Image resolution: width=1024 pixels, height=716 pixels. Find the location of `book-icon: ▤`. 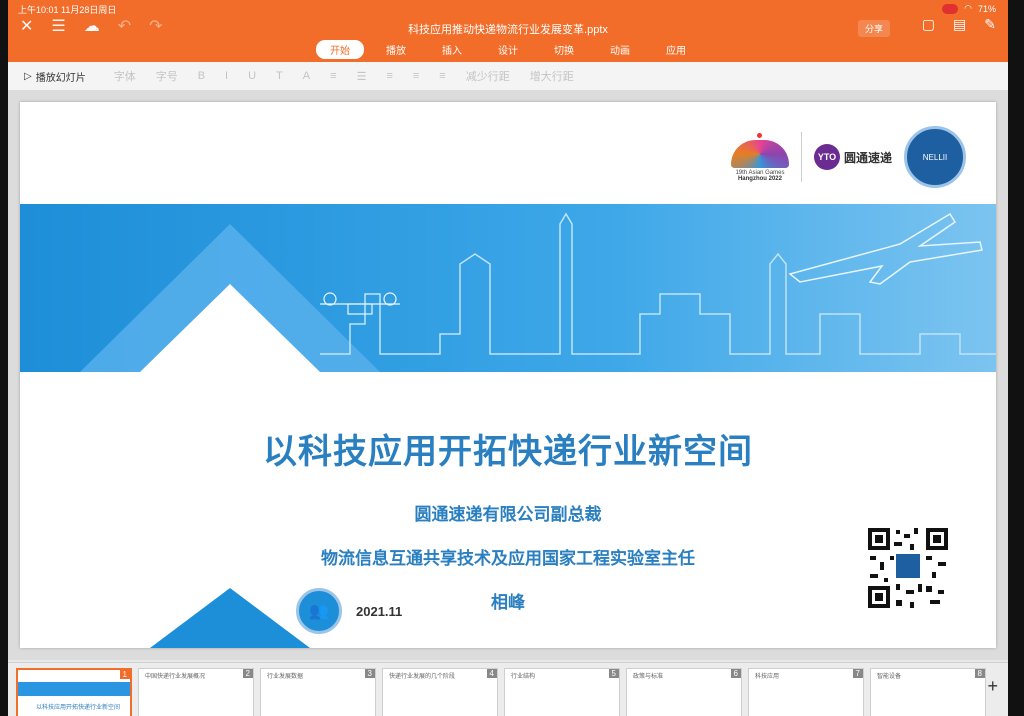

book-icon: ▤ is located at coordinates (959, 24).